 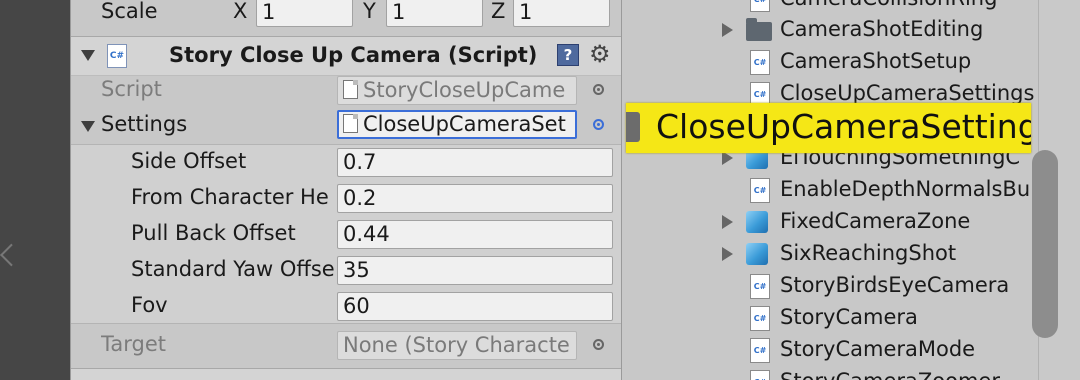 I want to click on component-header: C# Story Close Up Camera (Script) ? ⚙, so click(x=346, y=56).